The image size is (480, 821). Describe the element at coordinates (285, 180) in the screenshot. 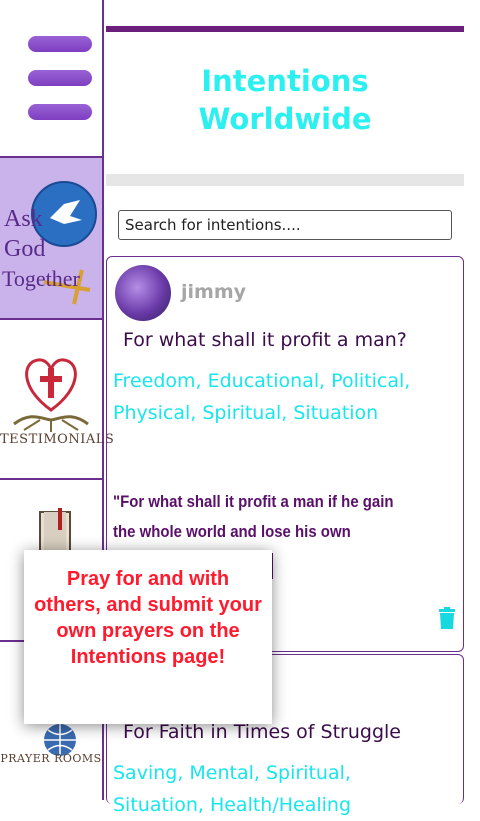

I see `section-divider` at that location.